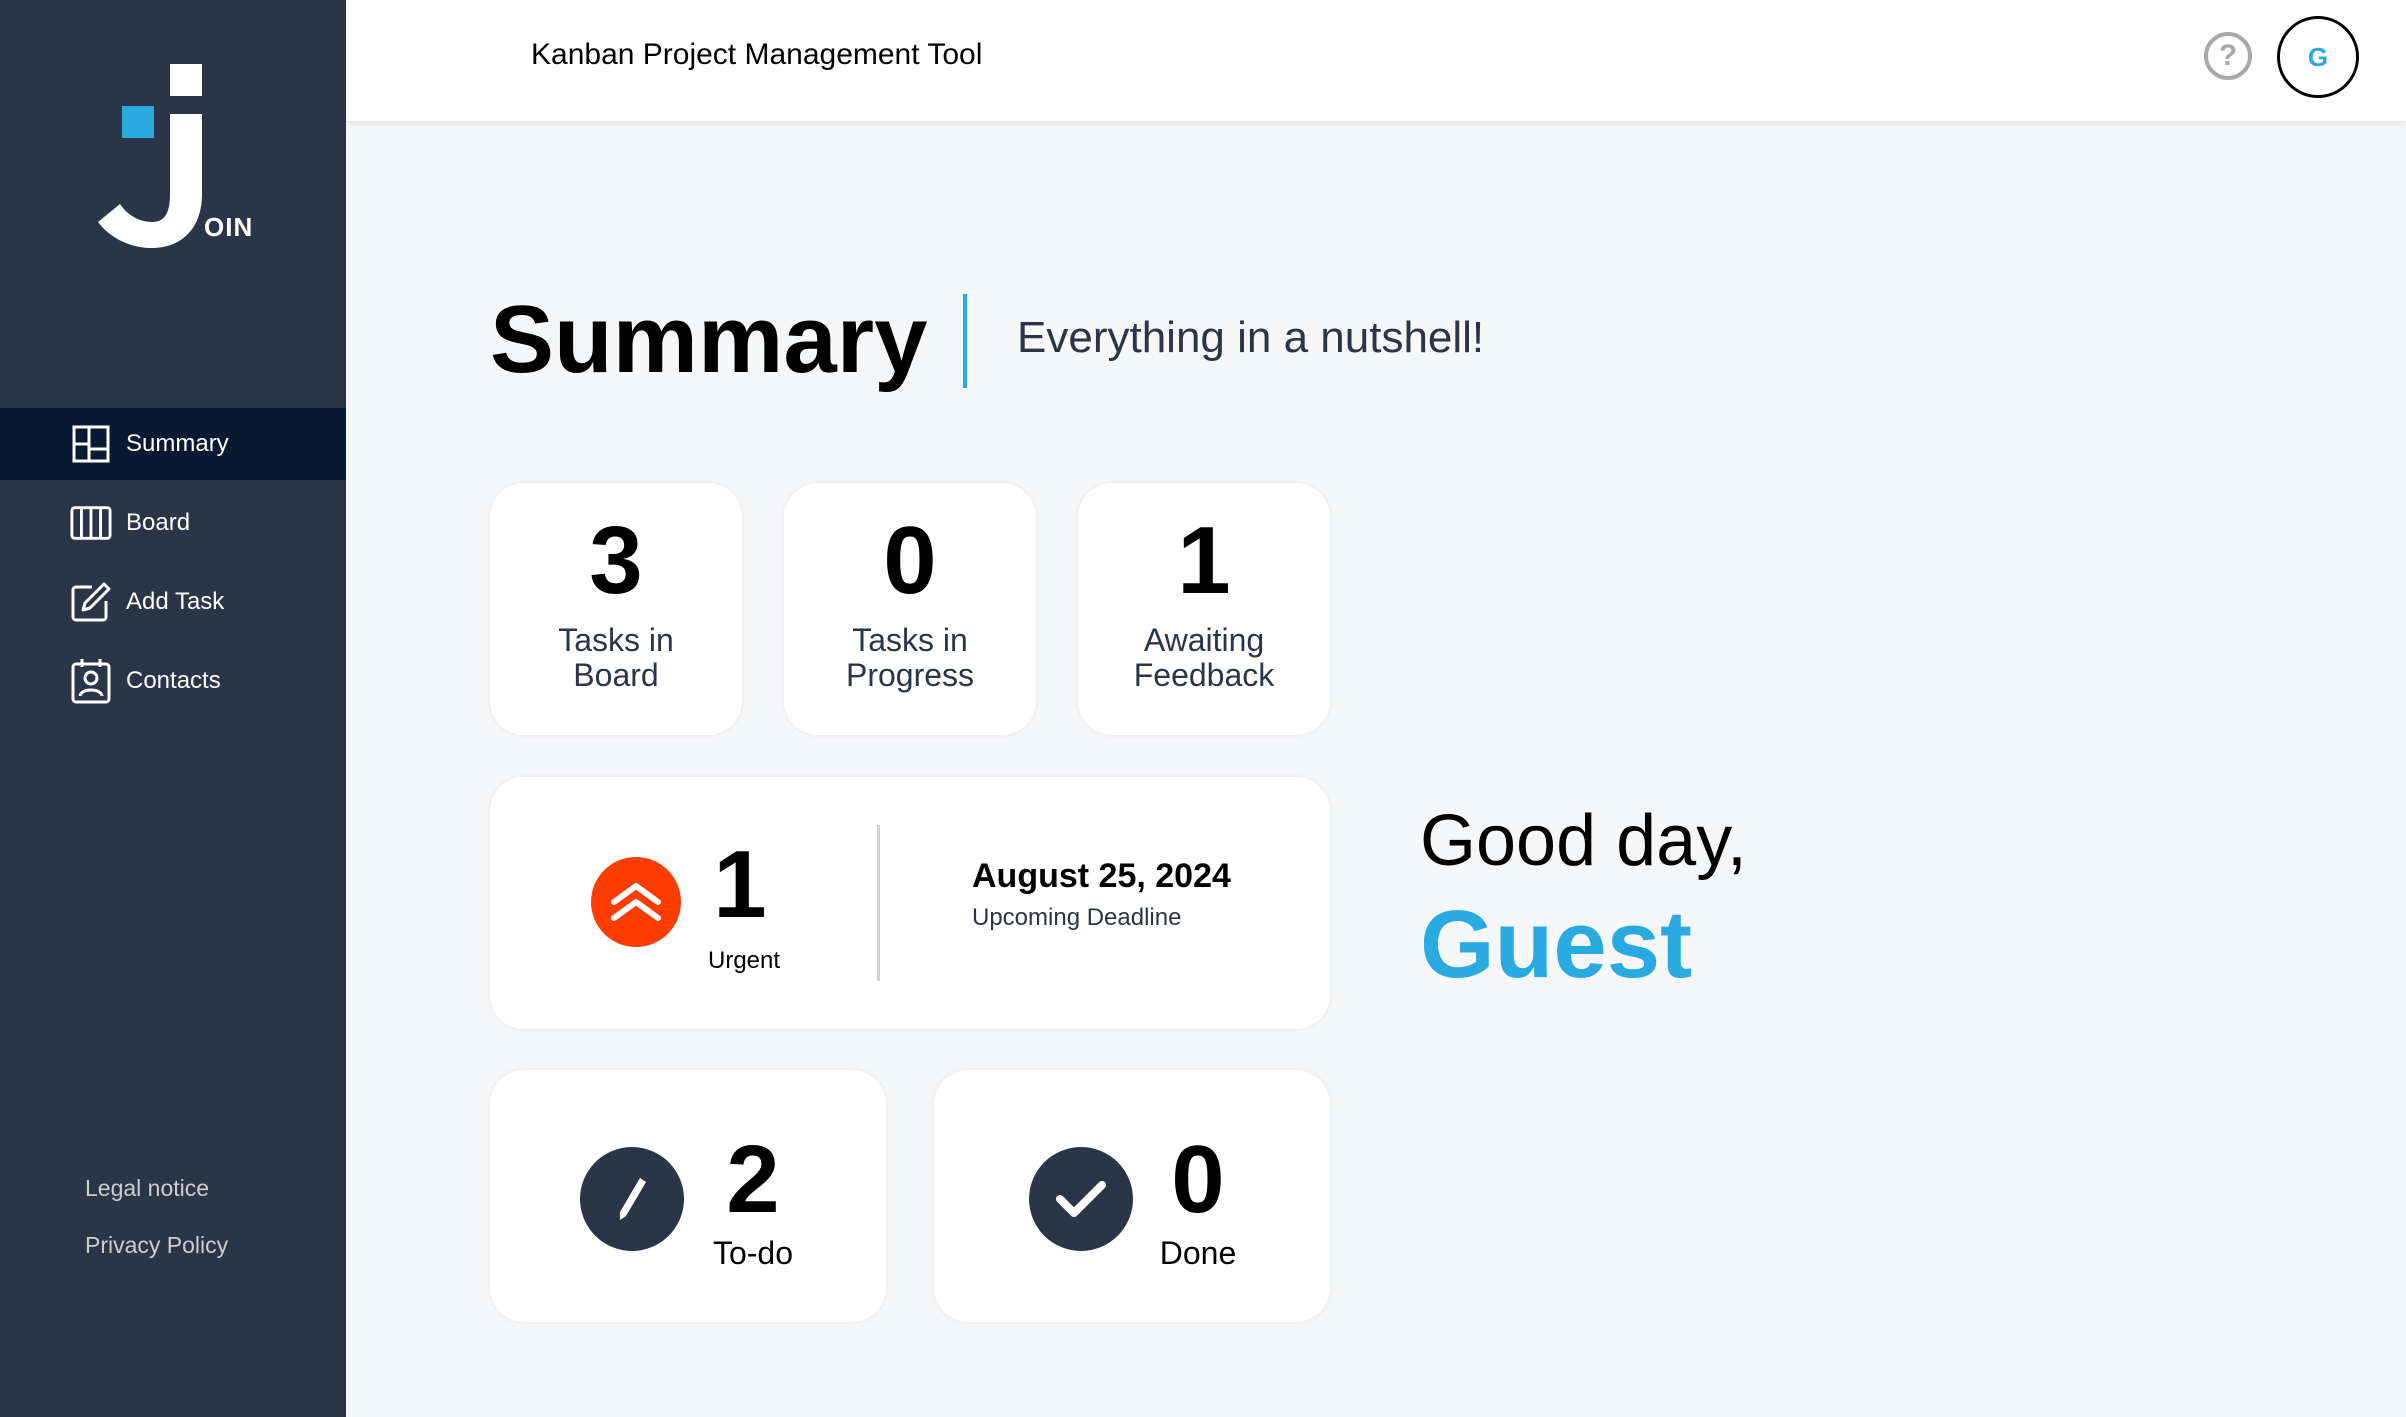  Describe the element at coordinates (156, 1245) in the screenshot. I see `privacy-policy-link: Privacy Policy` at that location.